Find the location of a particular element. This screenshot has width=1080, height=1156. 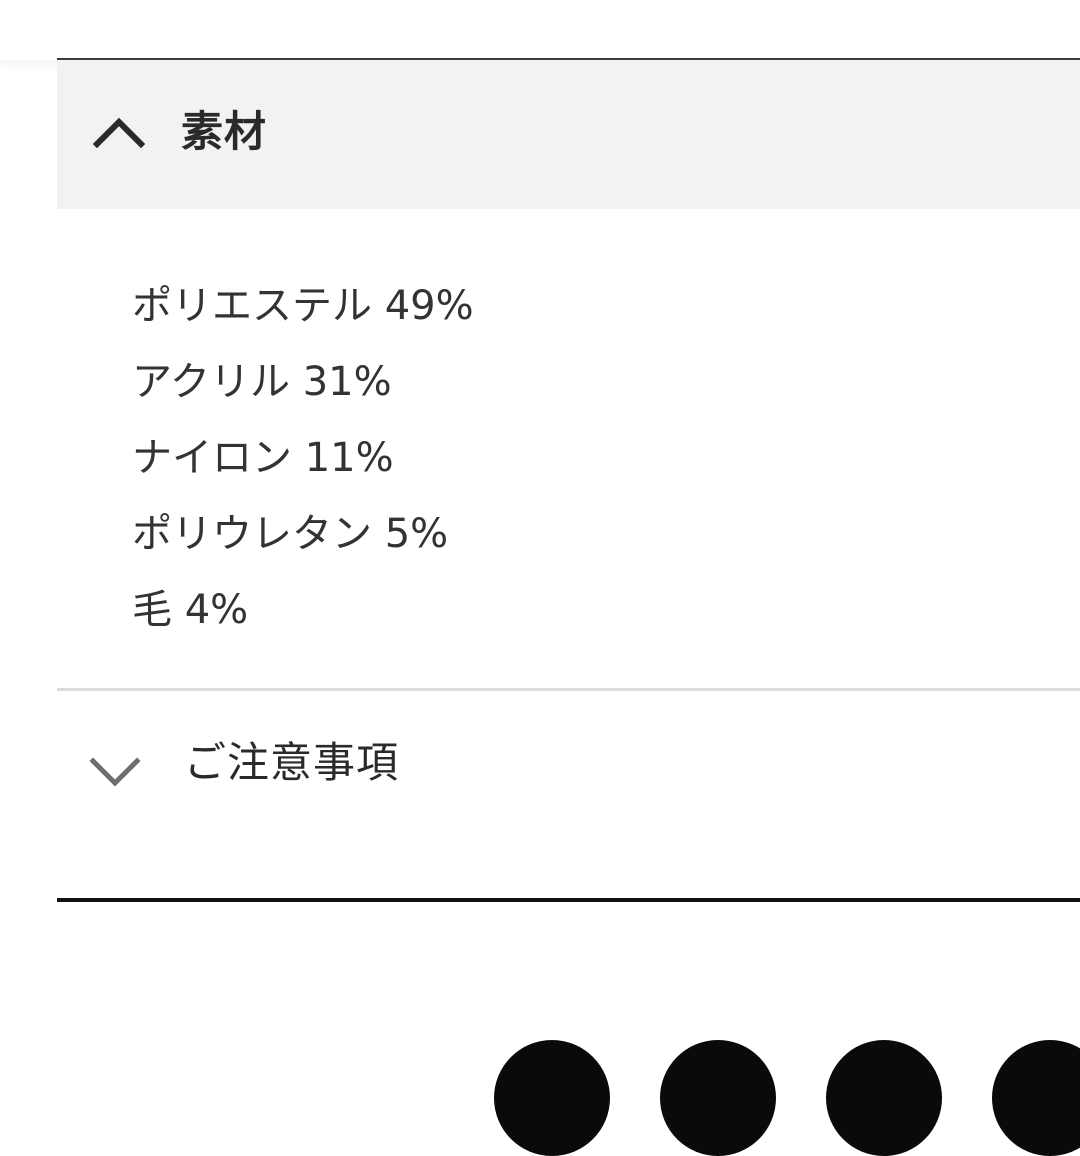

chevron-up-icon is located at coordinates (119, 132).